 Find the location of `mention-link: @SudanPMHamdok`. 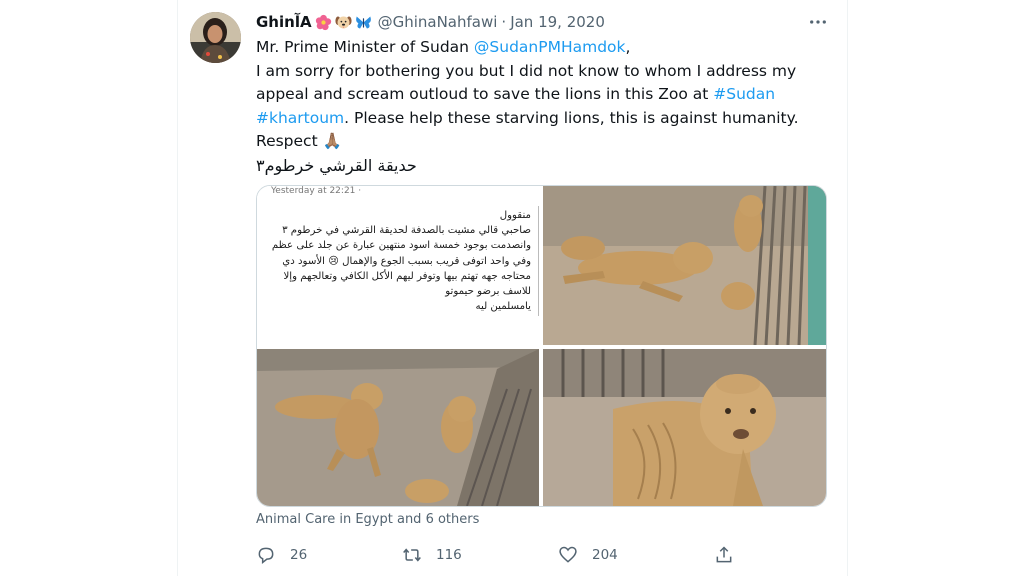

mention-link: @SudanPMHamdok is located at coordinates (550, 47).